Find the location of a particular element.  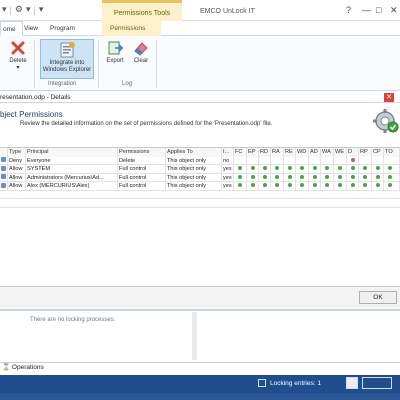

details-footer is located at coordinates (200, 297).